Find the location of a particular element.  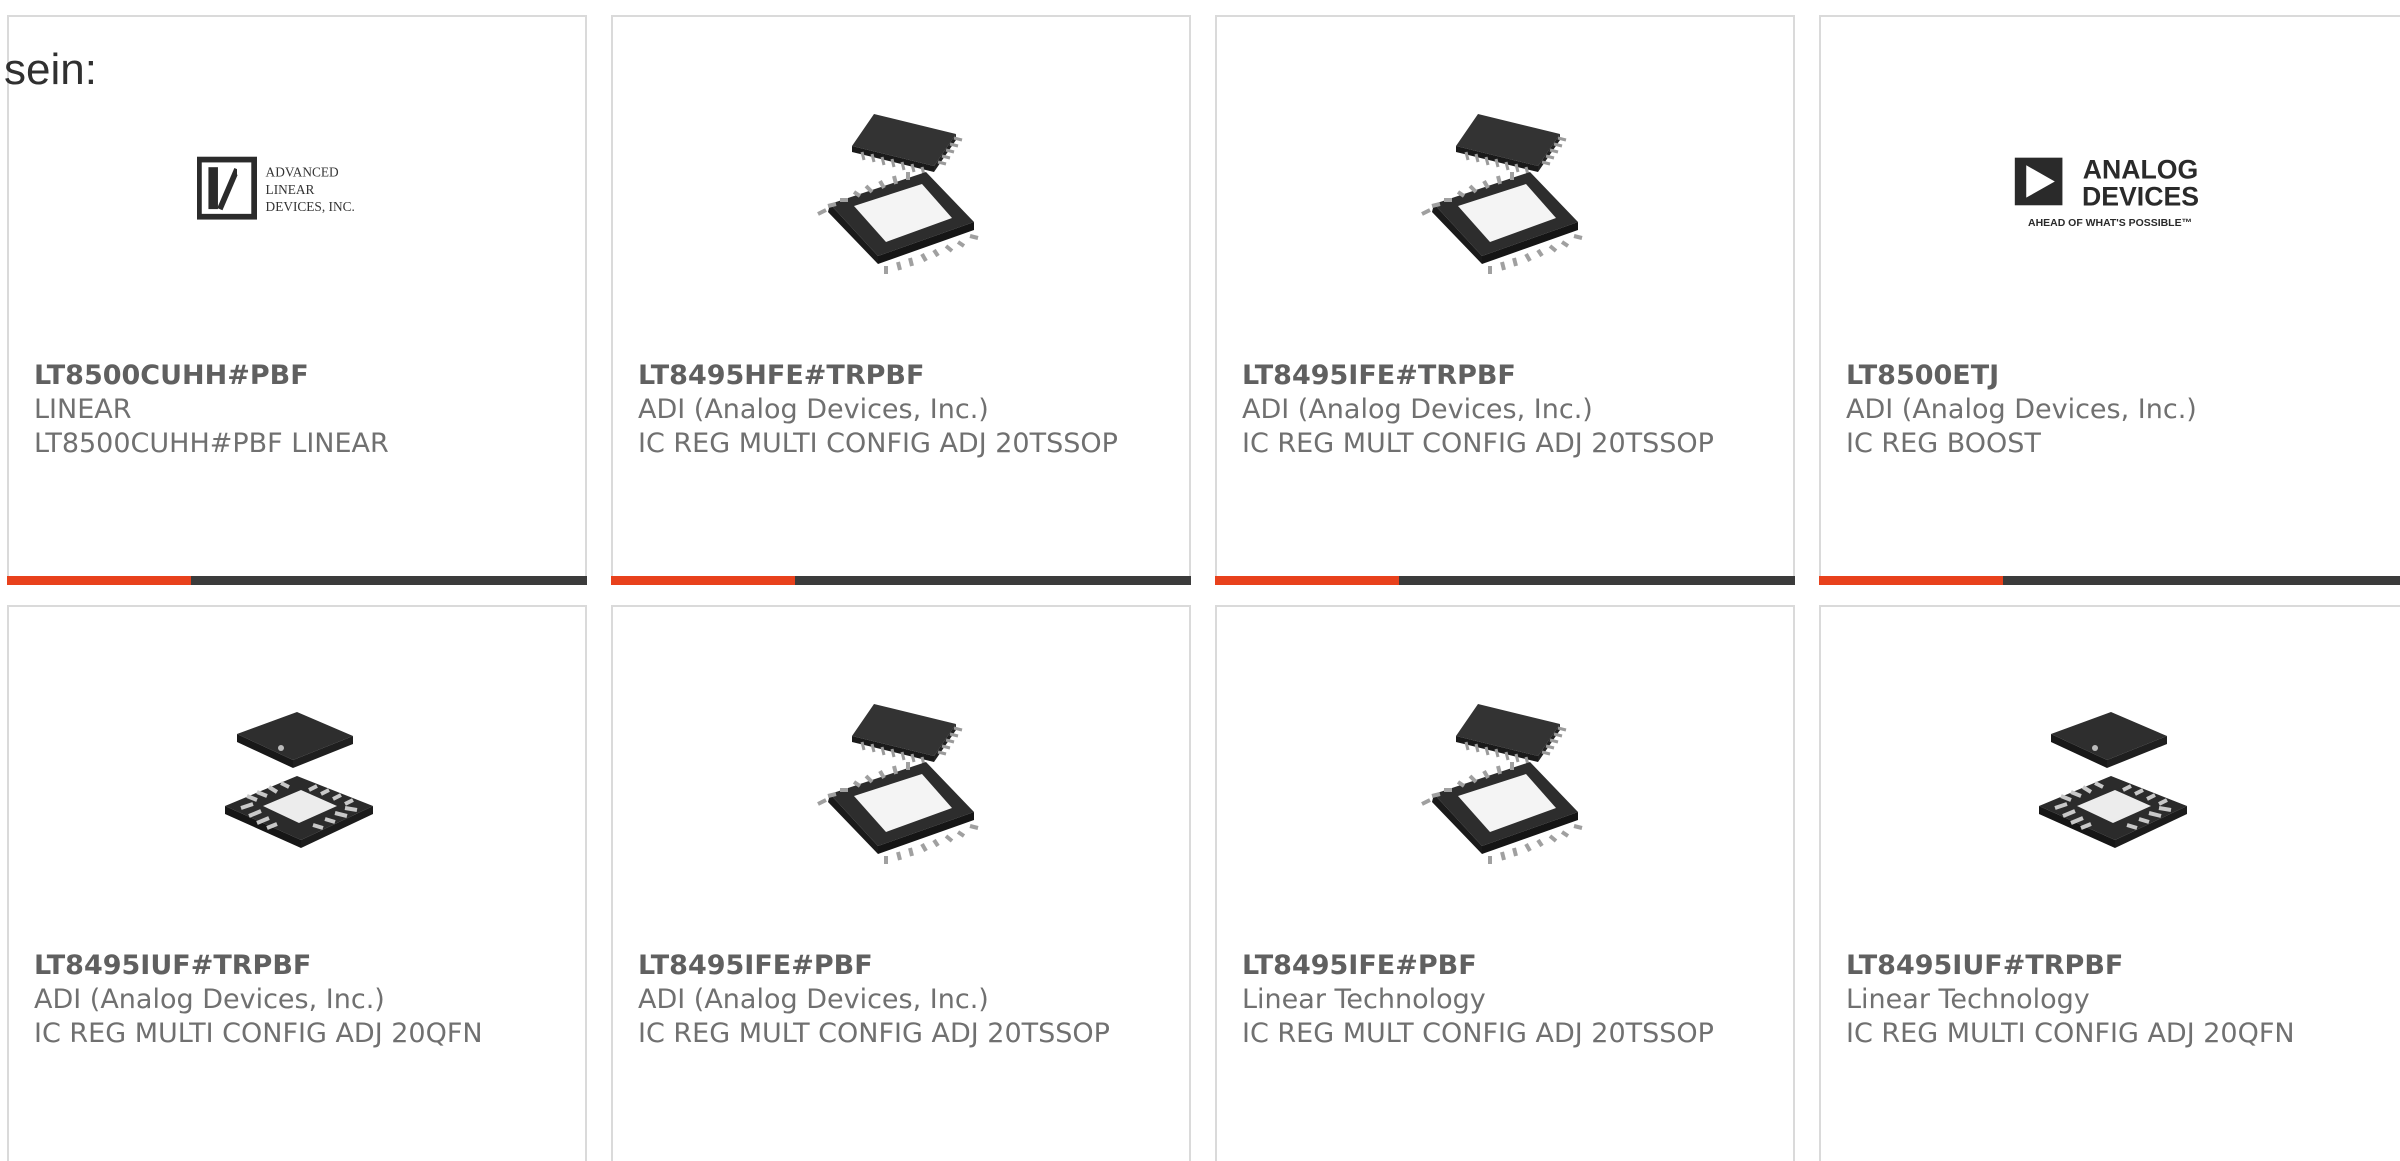

description: LT8500CUHH#PBF LINEAR is located at coordinates (211, 443).